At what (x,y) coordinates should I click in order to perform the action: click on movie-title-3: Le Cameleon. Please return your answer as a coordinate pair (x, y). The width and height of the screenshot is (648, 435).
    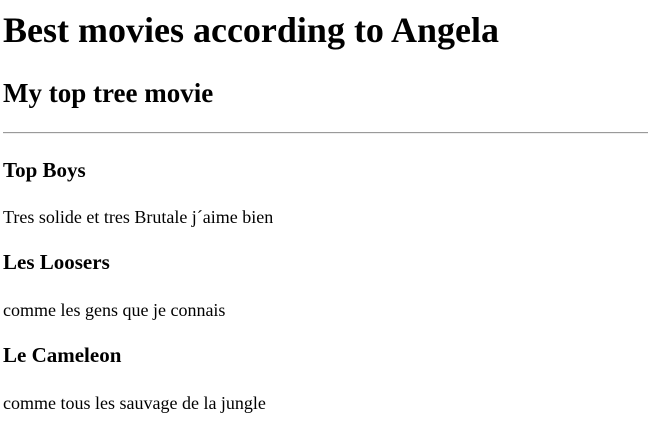
    Looking at the image, I should click on (62, 355).